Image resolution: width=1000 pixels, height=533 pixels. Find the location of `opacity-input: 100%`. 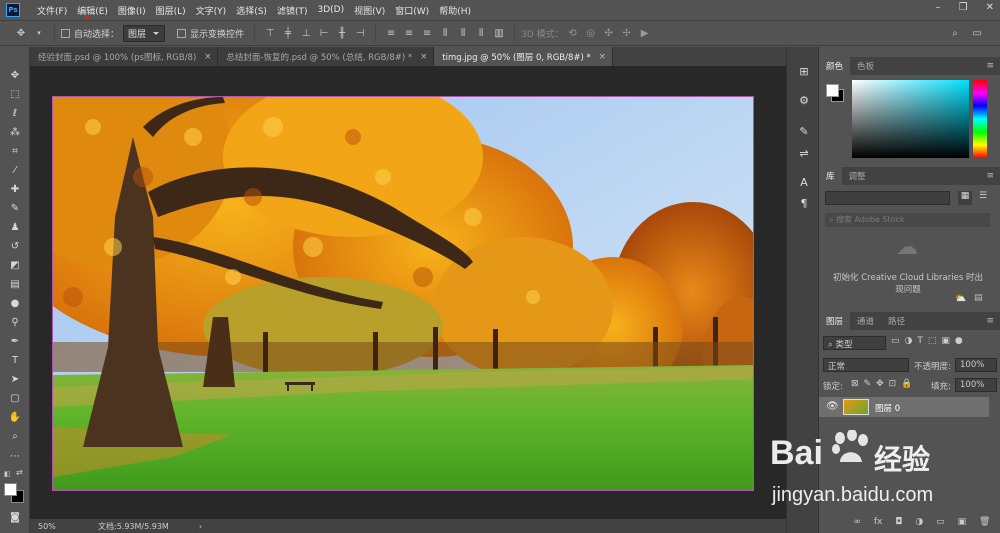

opacity-input: 100% is located at coordinates (976, 365).